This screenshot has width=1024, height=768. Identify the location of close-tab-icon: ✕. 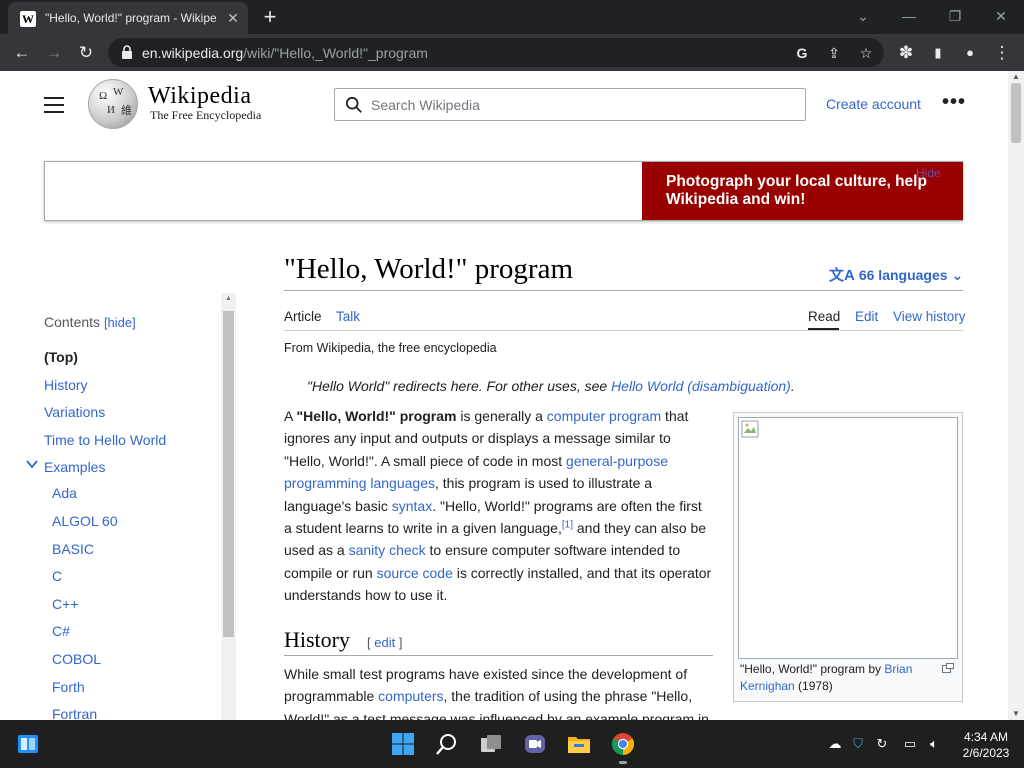
(233, 18).